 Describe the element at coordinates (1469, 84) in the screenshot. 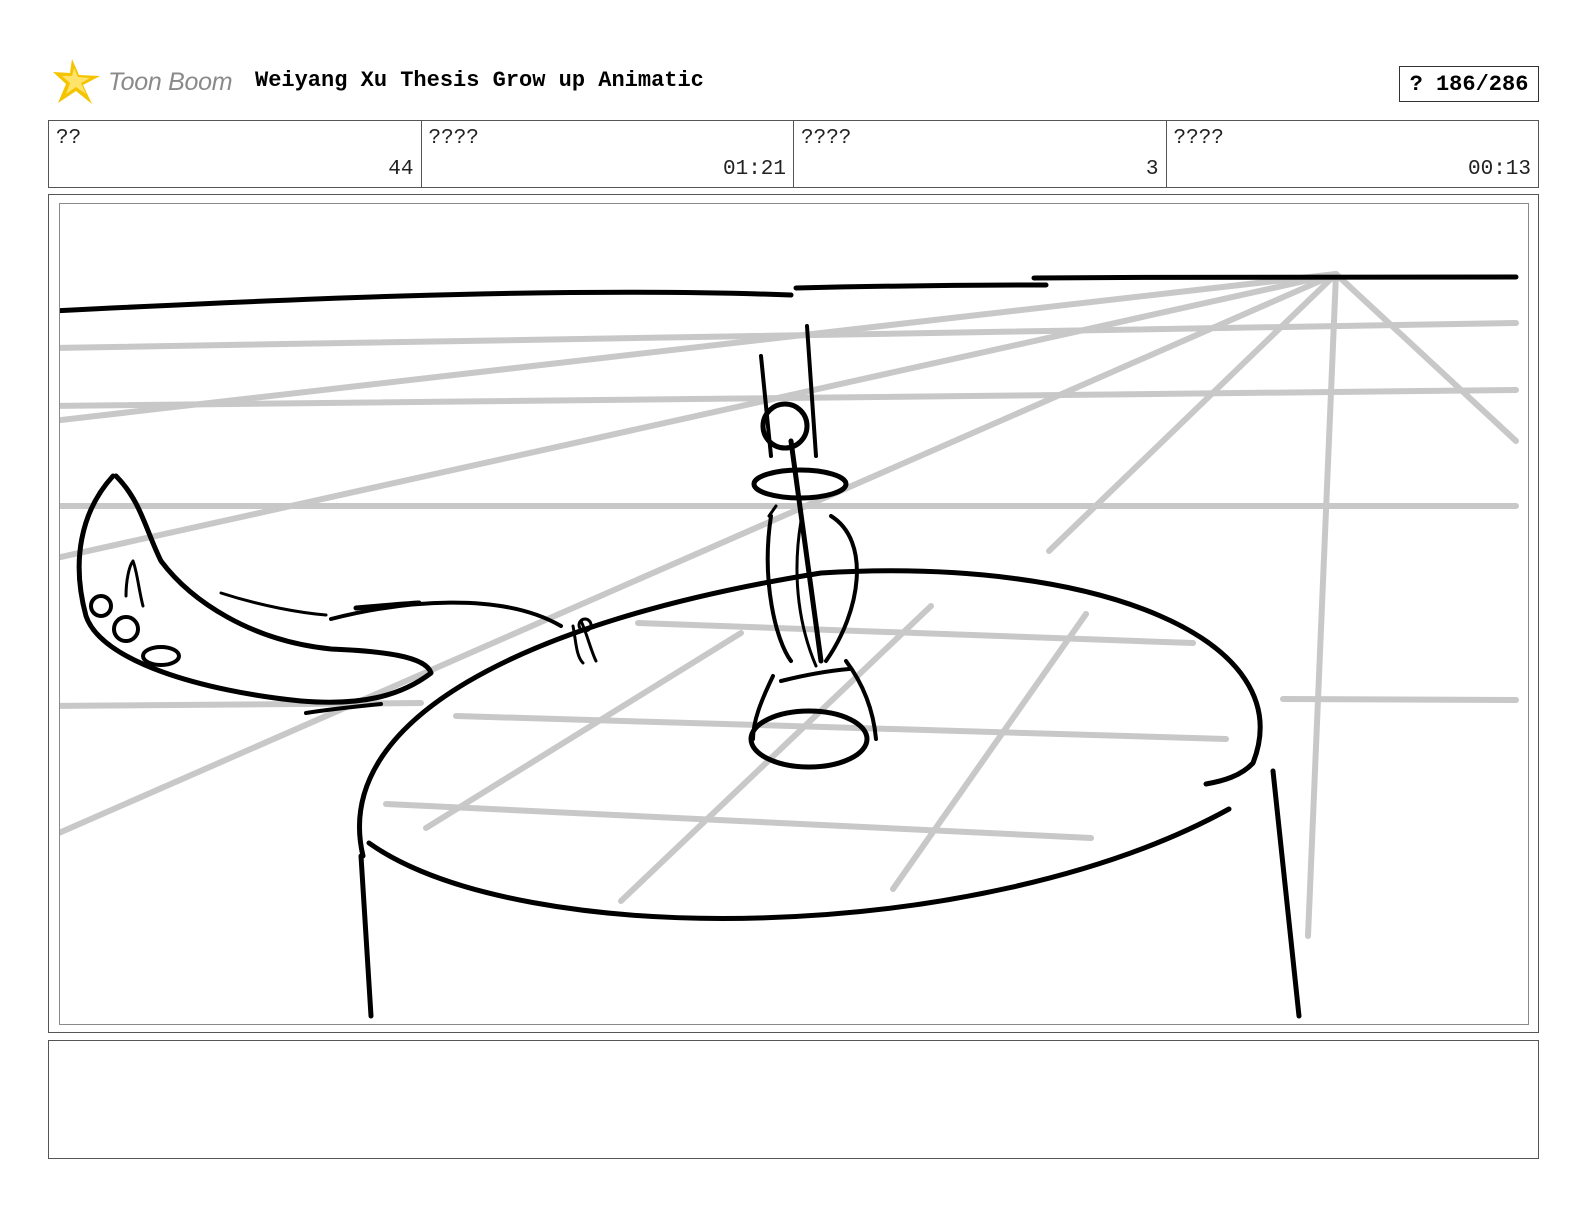

I see `page-indicator: ? 186/286` at that location.